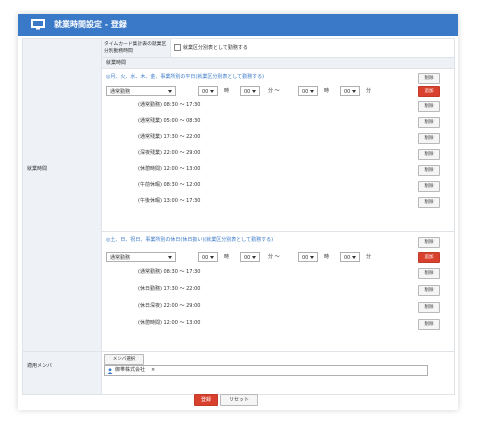 The width and height of the screenshot is (480, 434). What do you see at coordinates (62, 373) in the screenshot?
I see `members-label-cell: 適用メンバ` at bounding box center [62, 373].